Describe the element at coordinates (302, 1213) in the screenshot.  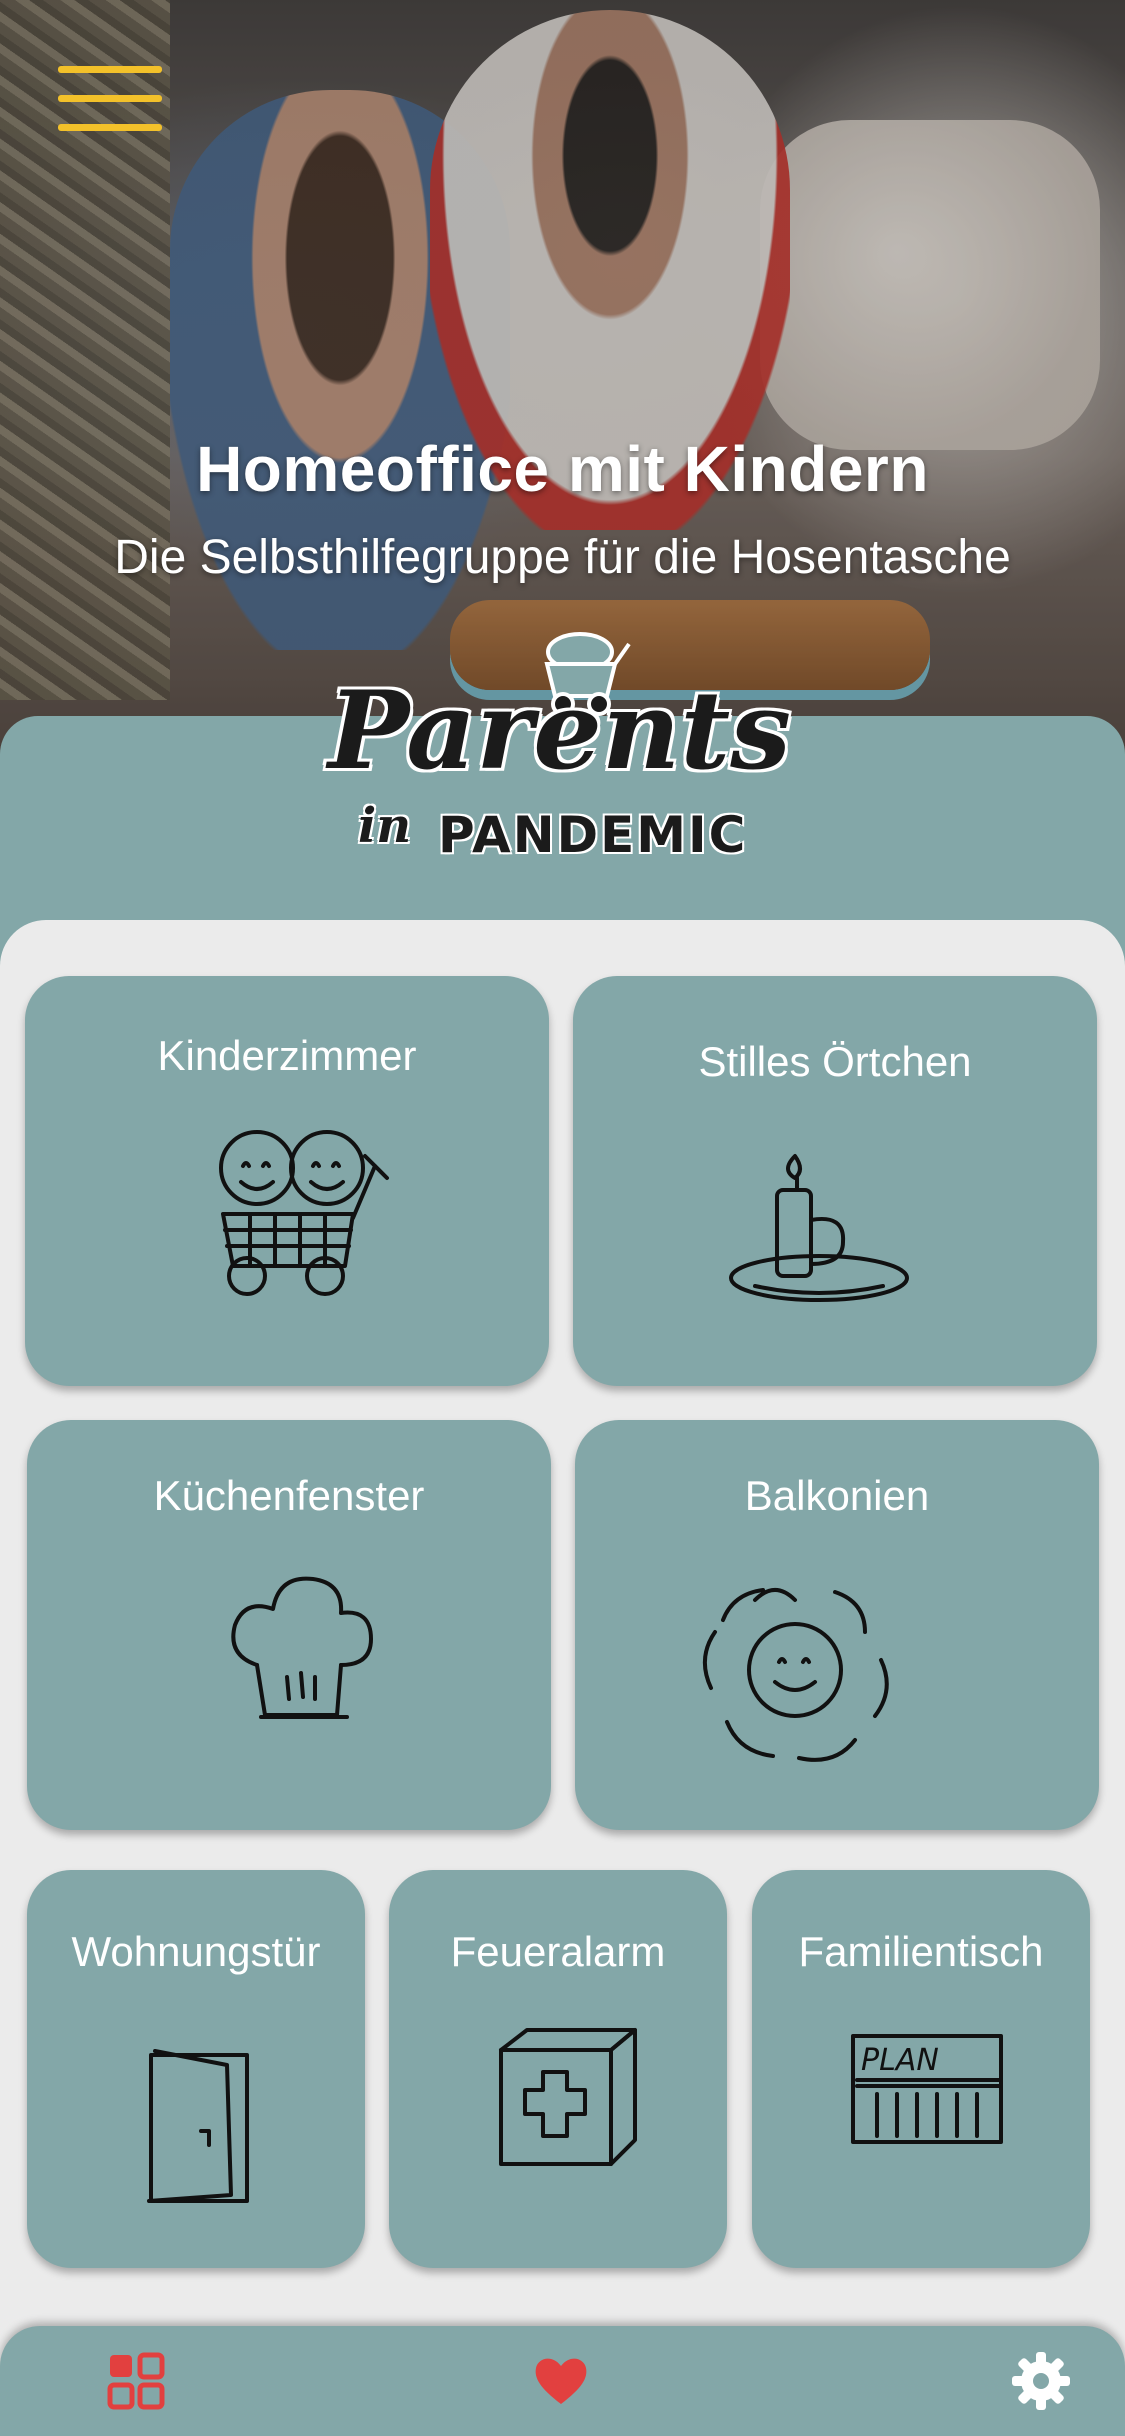
I see `kids-wagon-icon` at that location.